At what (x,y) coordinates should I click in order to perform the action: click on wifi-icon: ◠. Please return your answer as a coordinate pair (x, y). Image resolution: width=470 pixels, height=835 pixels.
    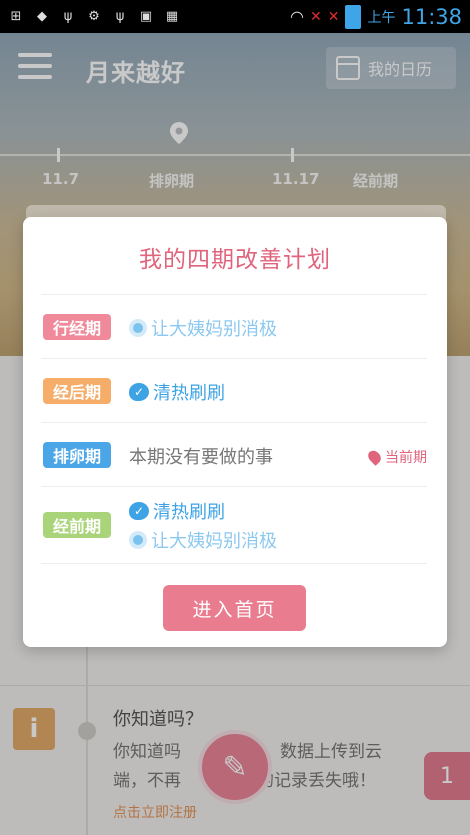
    Looking at the image, I should click on (297, 16).